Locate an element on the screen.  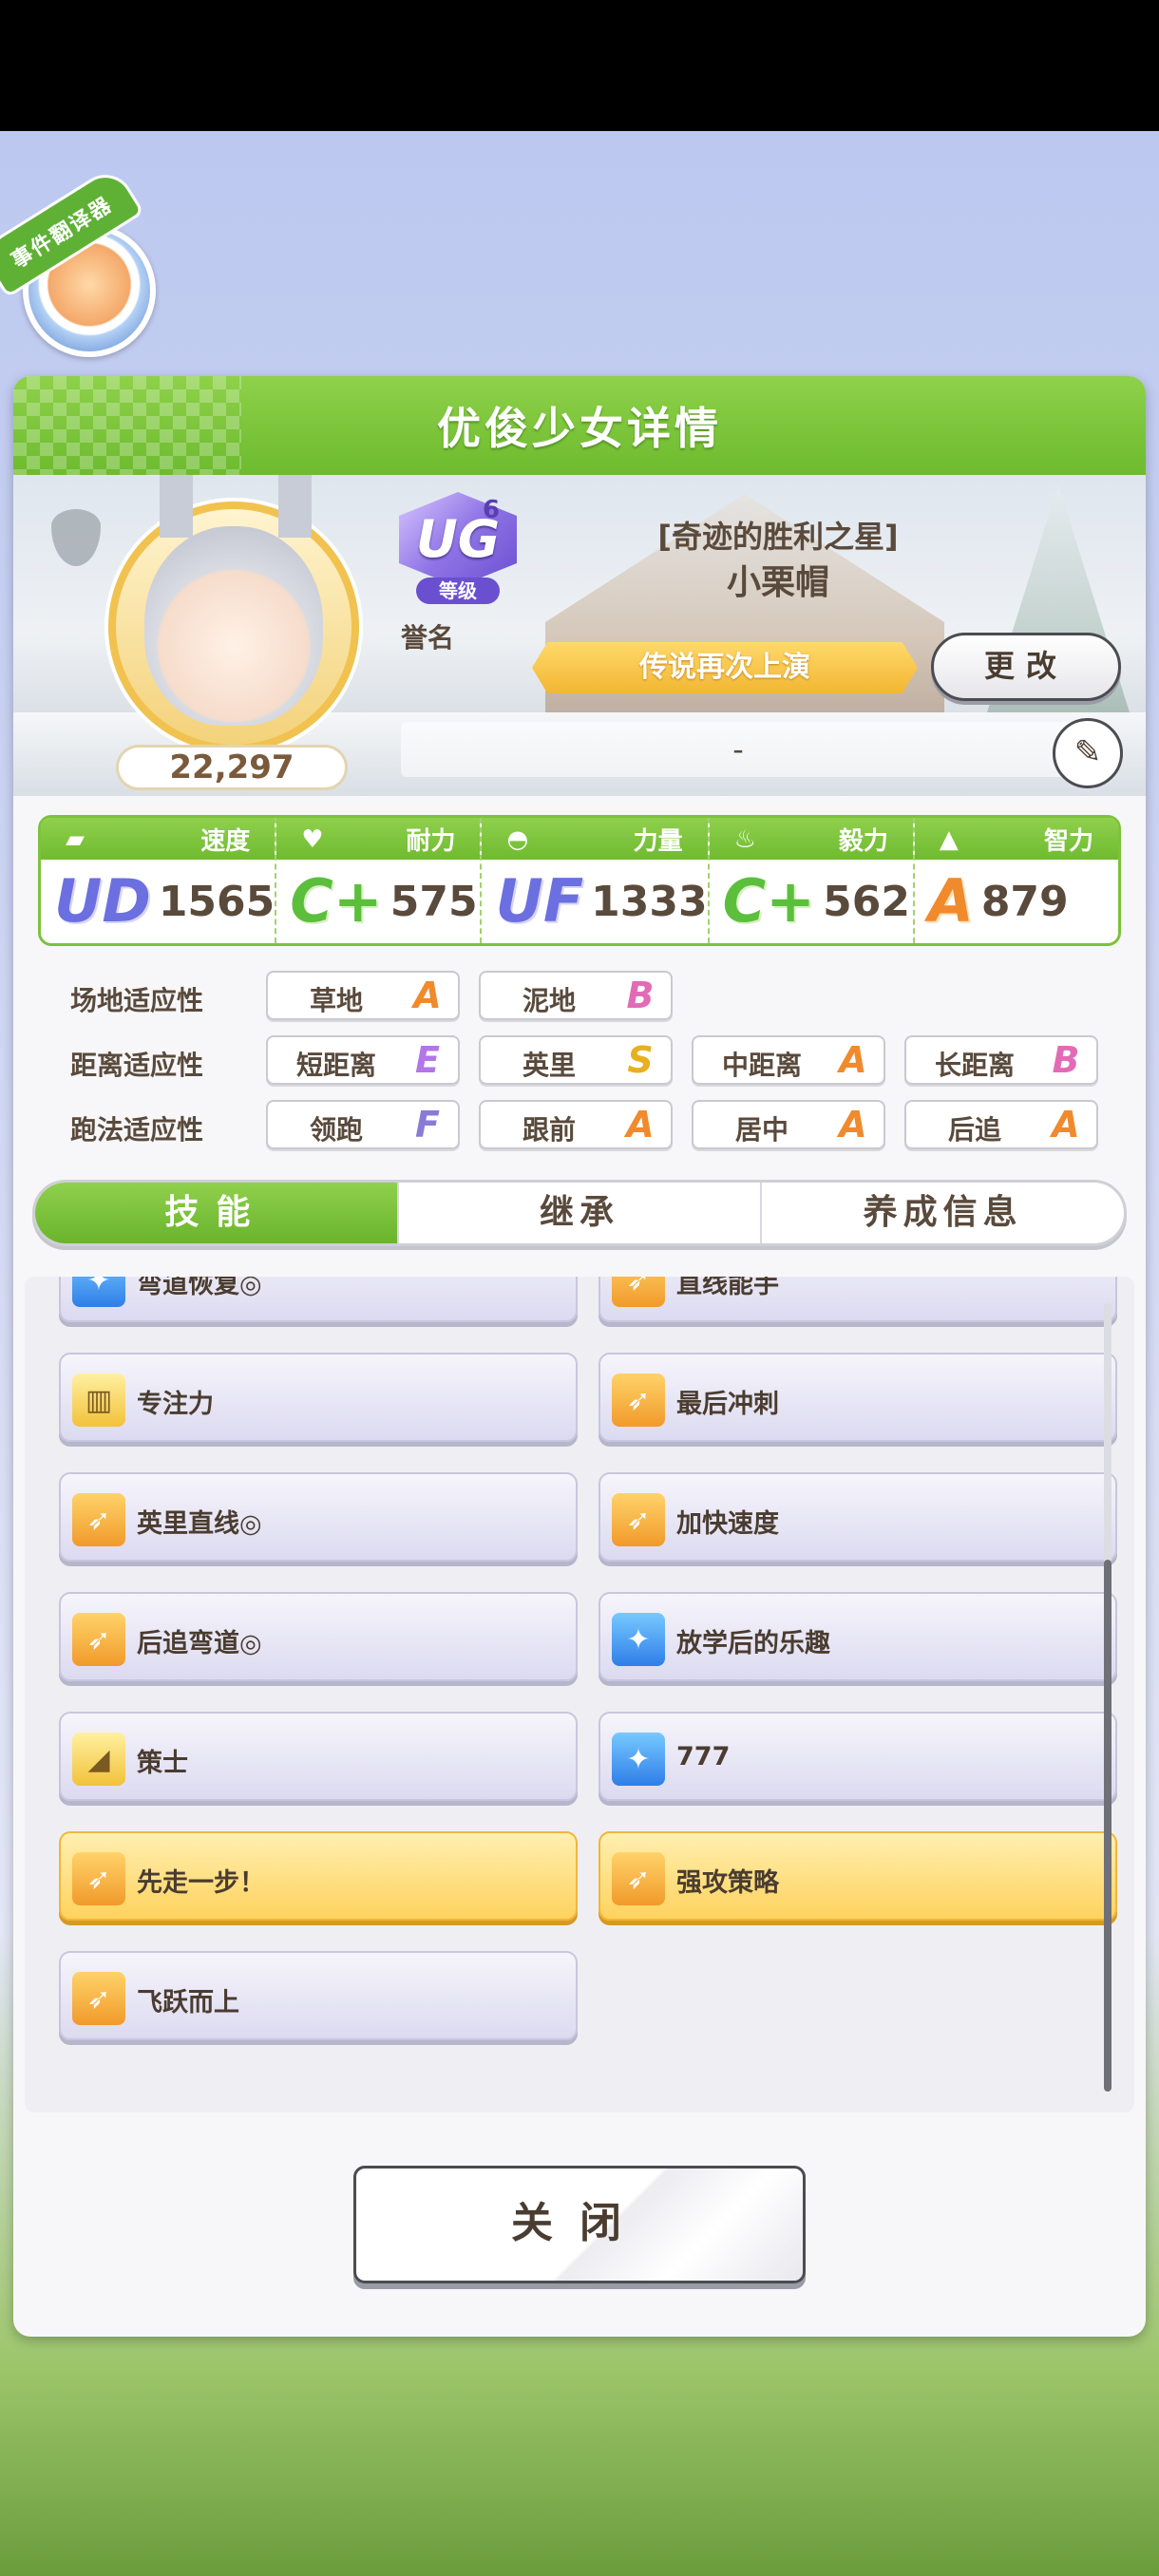
skill-name: 英里直线◎ is located at coordinates (199, 1524).